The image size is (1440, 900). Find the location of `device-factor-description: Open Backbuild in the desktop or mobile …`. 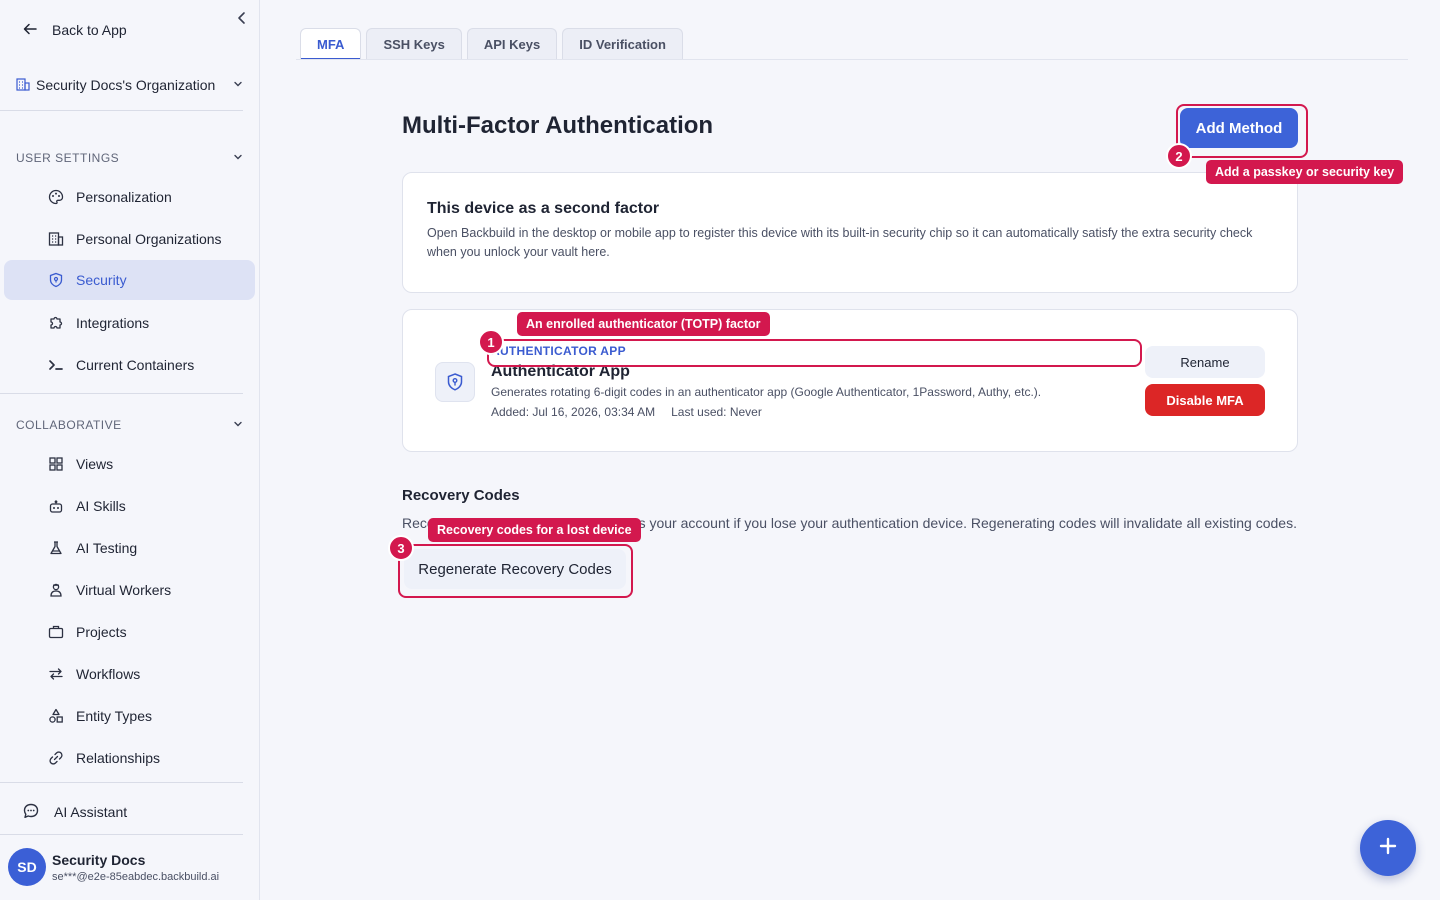

device-factor-description: Open Backbuild in the desktop or mobile … is located at coordinates (840, 242).